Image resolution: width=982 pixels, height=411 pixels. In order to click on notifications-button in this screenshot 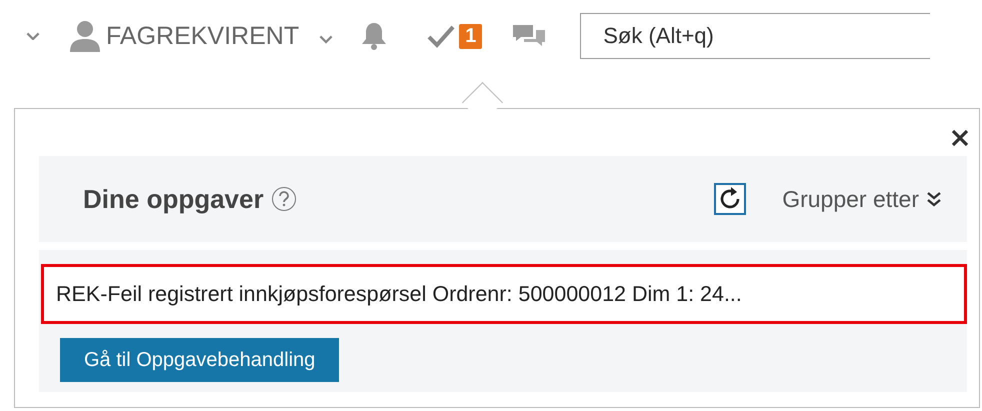, I will do `click(374, 36)`.